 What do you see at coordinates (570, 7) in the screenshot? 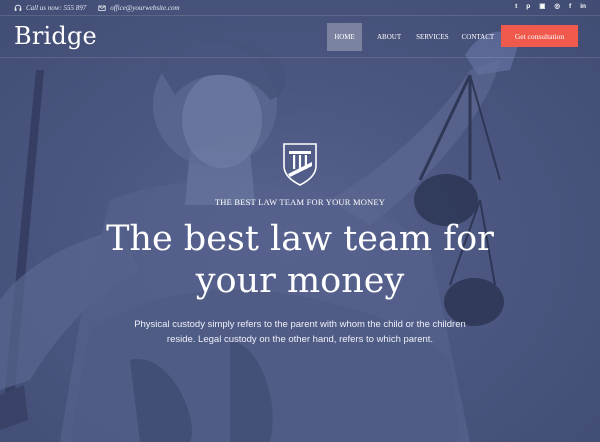
I see `facebook-icon: f` at bounding box center [570, 7].